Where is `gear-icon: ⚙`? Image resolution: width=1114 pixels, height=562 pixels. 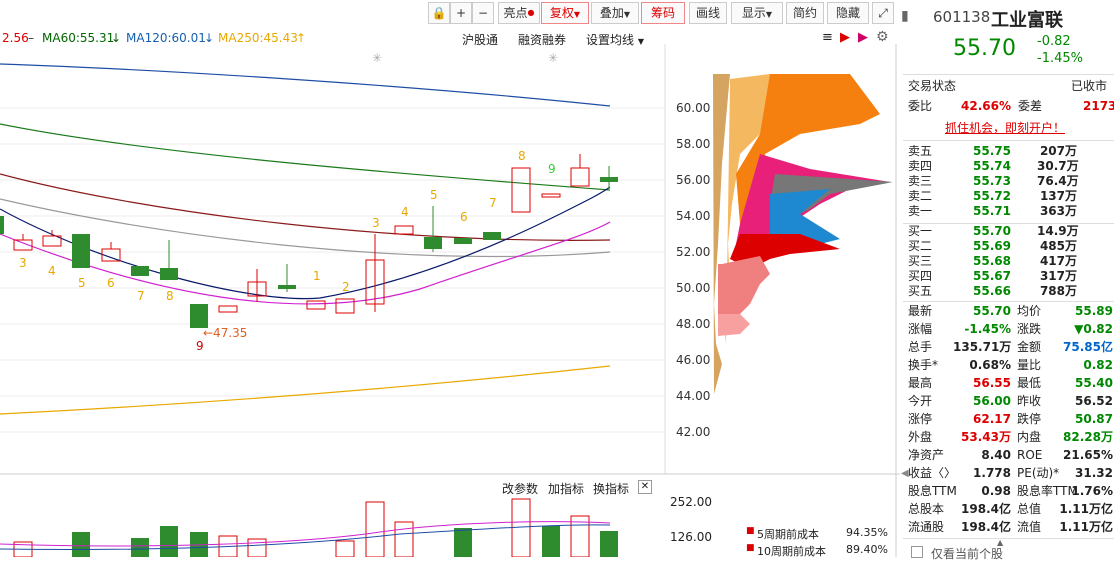
gear-icon: ⚙ is located at coordinates (882, 37).